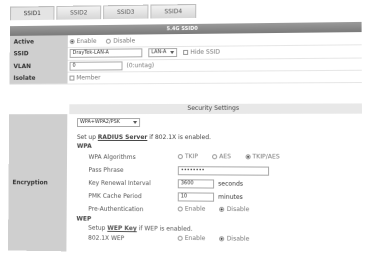 The height and width of the screenshot is (256, 368). Describe the element at coordinates (88, 77) in the screenshot. I see `isolate-member-label: Member` at that location.